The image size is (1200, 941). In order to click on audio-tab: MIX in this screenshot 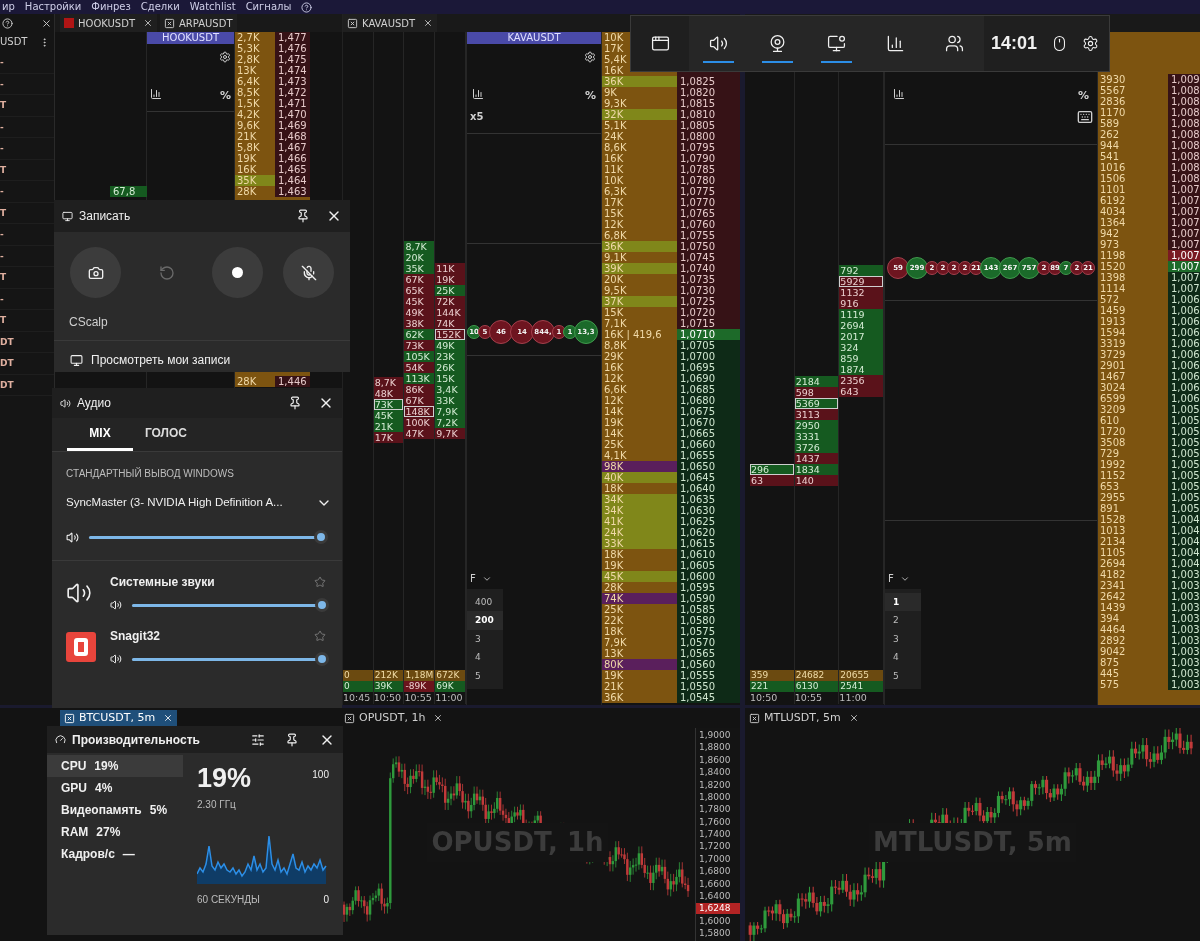, I will do `click(100, 434)`.